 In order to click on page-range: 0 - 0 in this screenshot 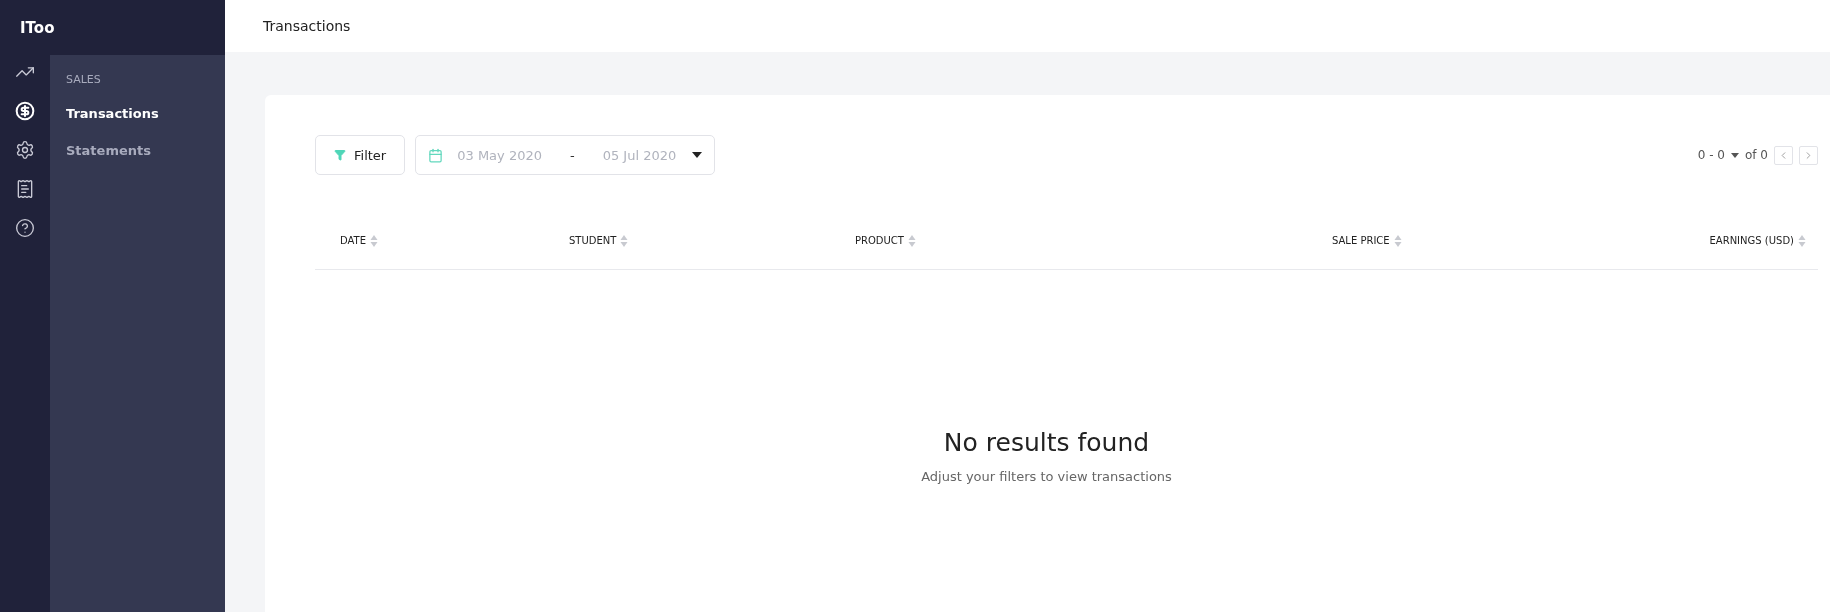, I will do `click(1711, 155)`.